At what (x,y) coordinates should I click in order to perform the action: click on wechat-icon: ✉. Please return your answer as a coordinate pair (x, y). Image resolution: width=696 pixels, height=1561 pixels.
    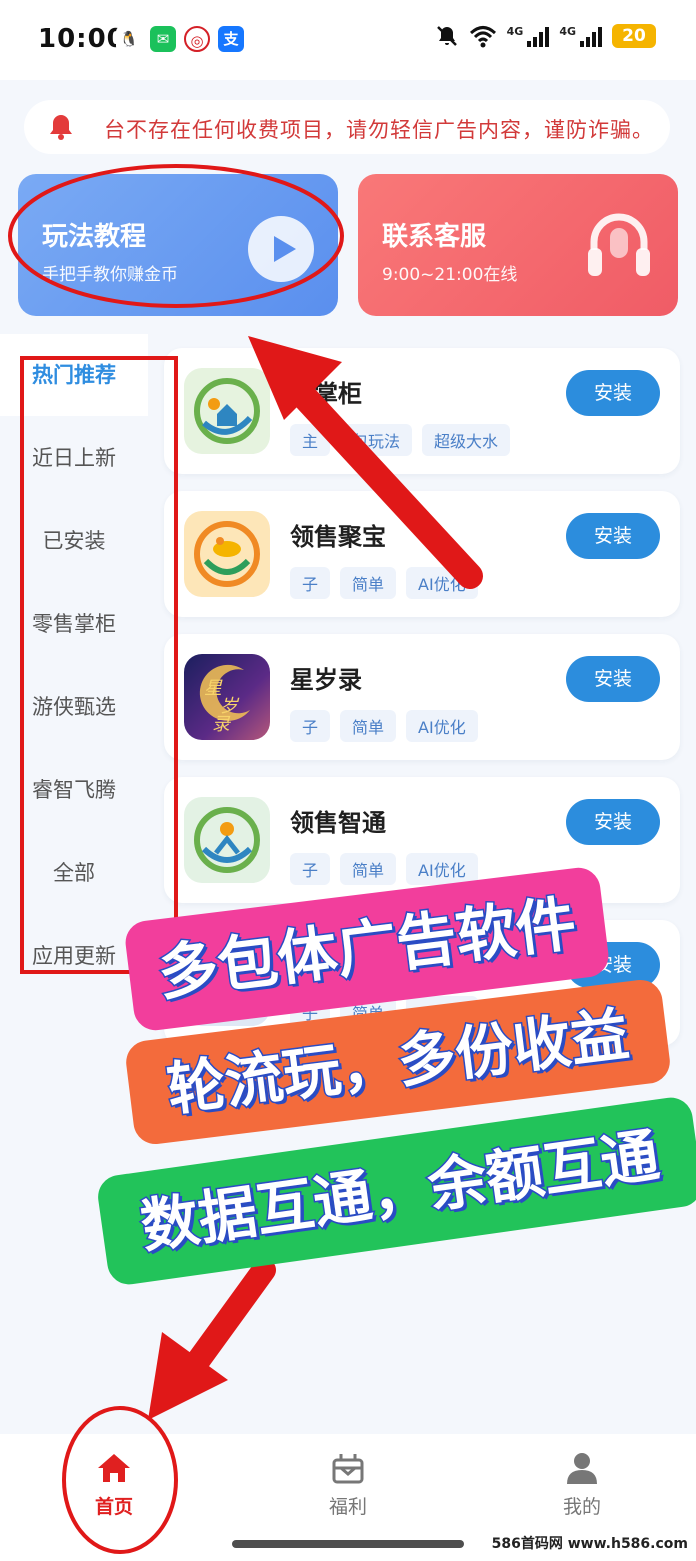
    Looking at the image, I should click on (163, 39).